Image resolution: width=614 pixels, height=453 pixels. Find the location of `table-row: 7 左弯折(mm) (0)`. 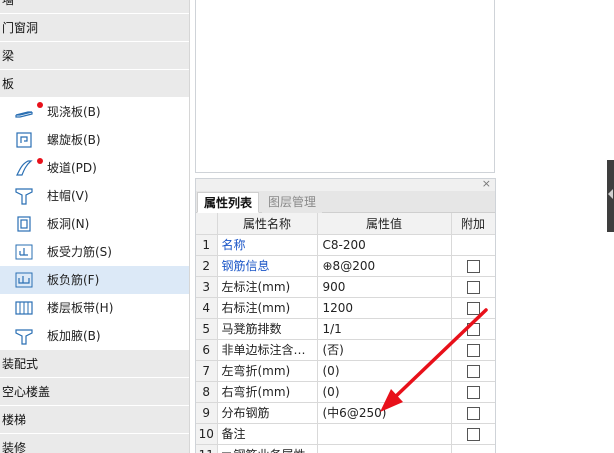

table-row: 7 左弯折(mm) (0) is located at coordinates (345, 371).